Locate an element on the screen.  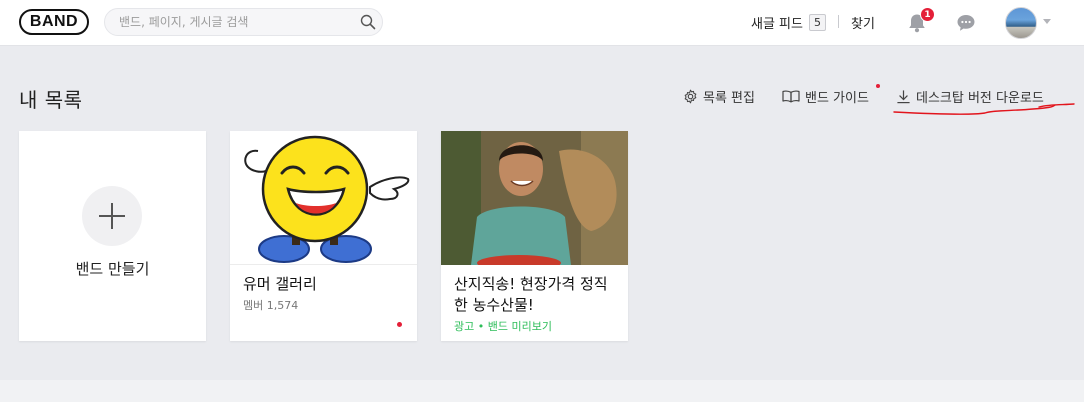
new-post-feed: 새글 피드 5 is located at coordinates (788, 22).